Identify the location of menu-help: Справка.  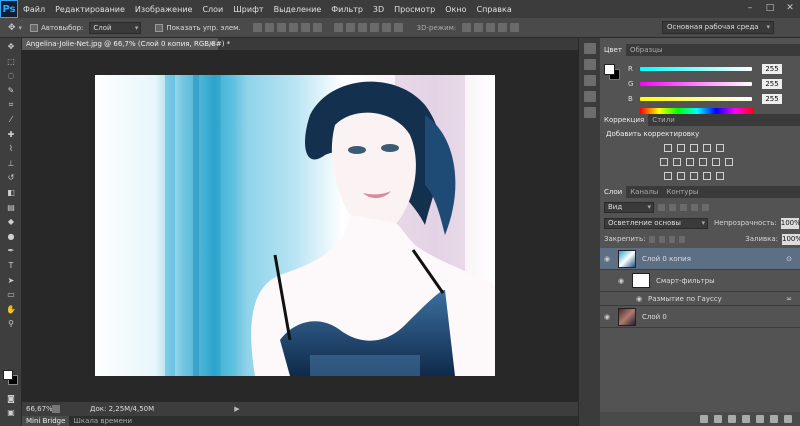
(493, 9).